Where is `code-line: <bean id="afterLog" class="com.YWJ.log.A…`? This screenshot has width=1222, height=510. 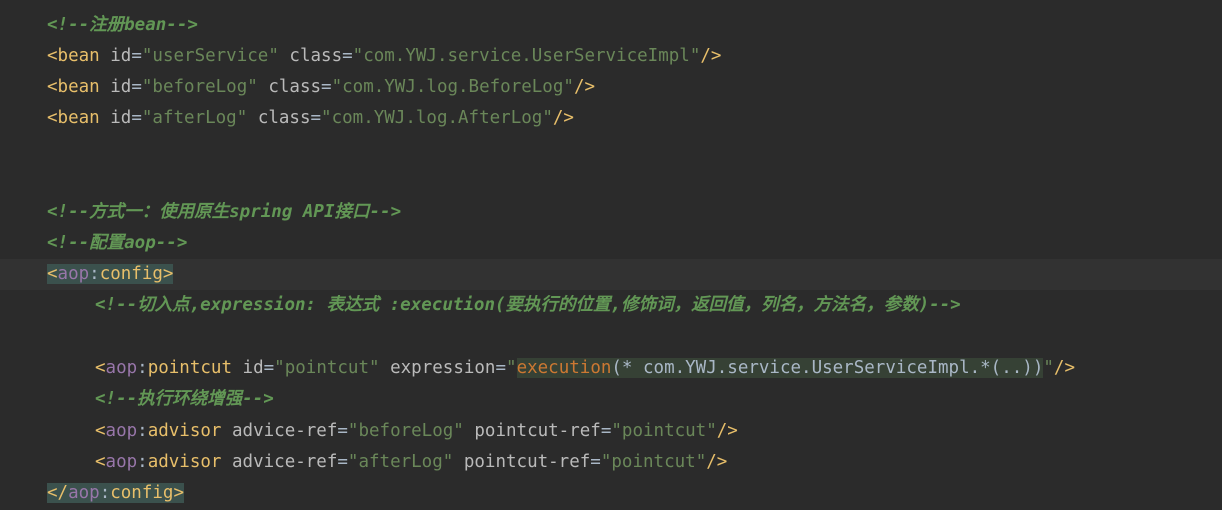 code-line: <bean id="afterLog" class="com.YWJ.log.A… is located at coordinates (611, 118).